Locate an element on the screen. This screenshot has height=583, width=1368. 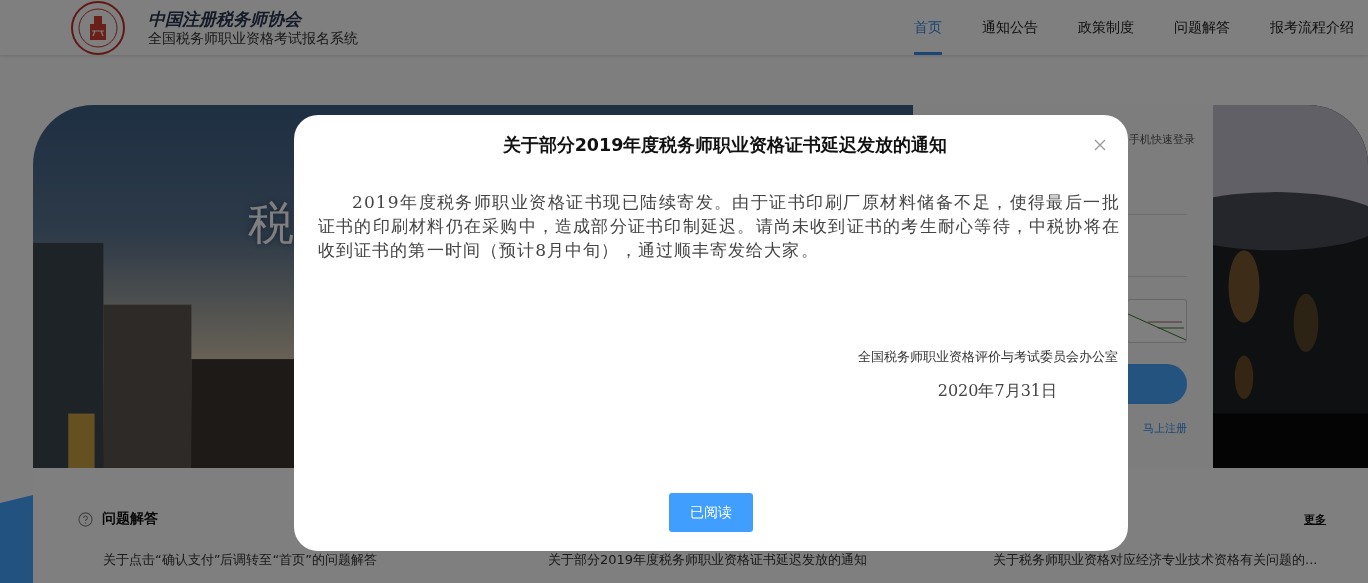
nav-tab: 政策制度 is located at coordinates (1106, 27).